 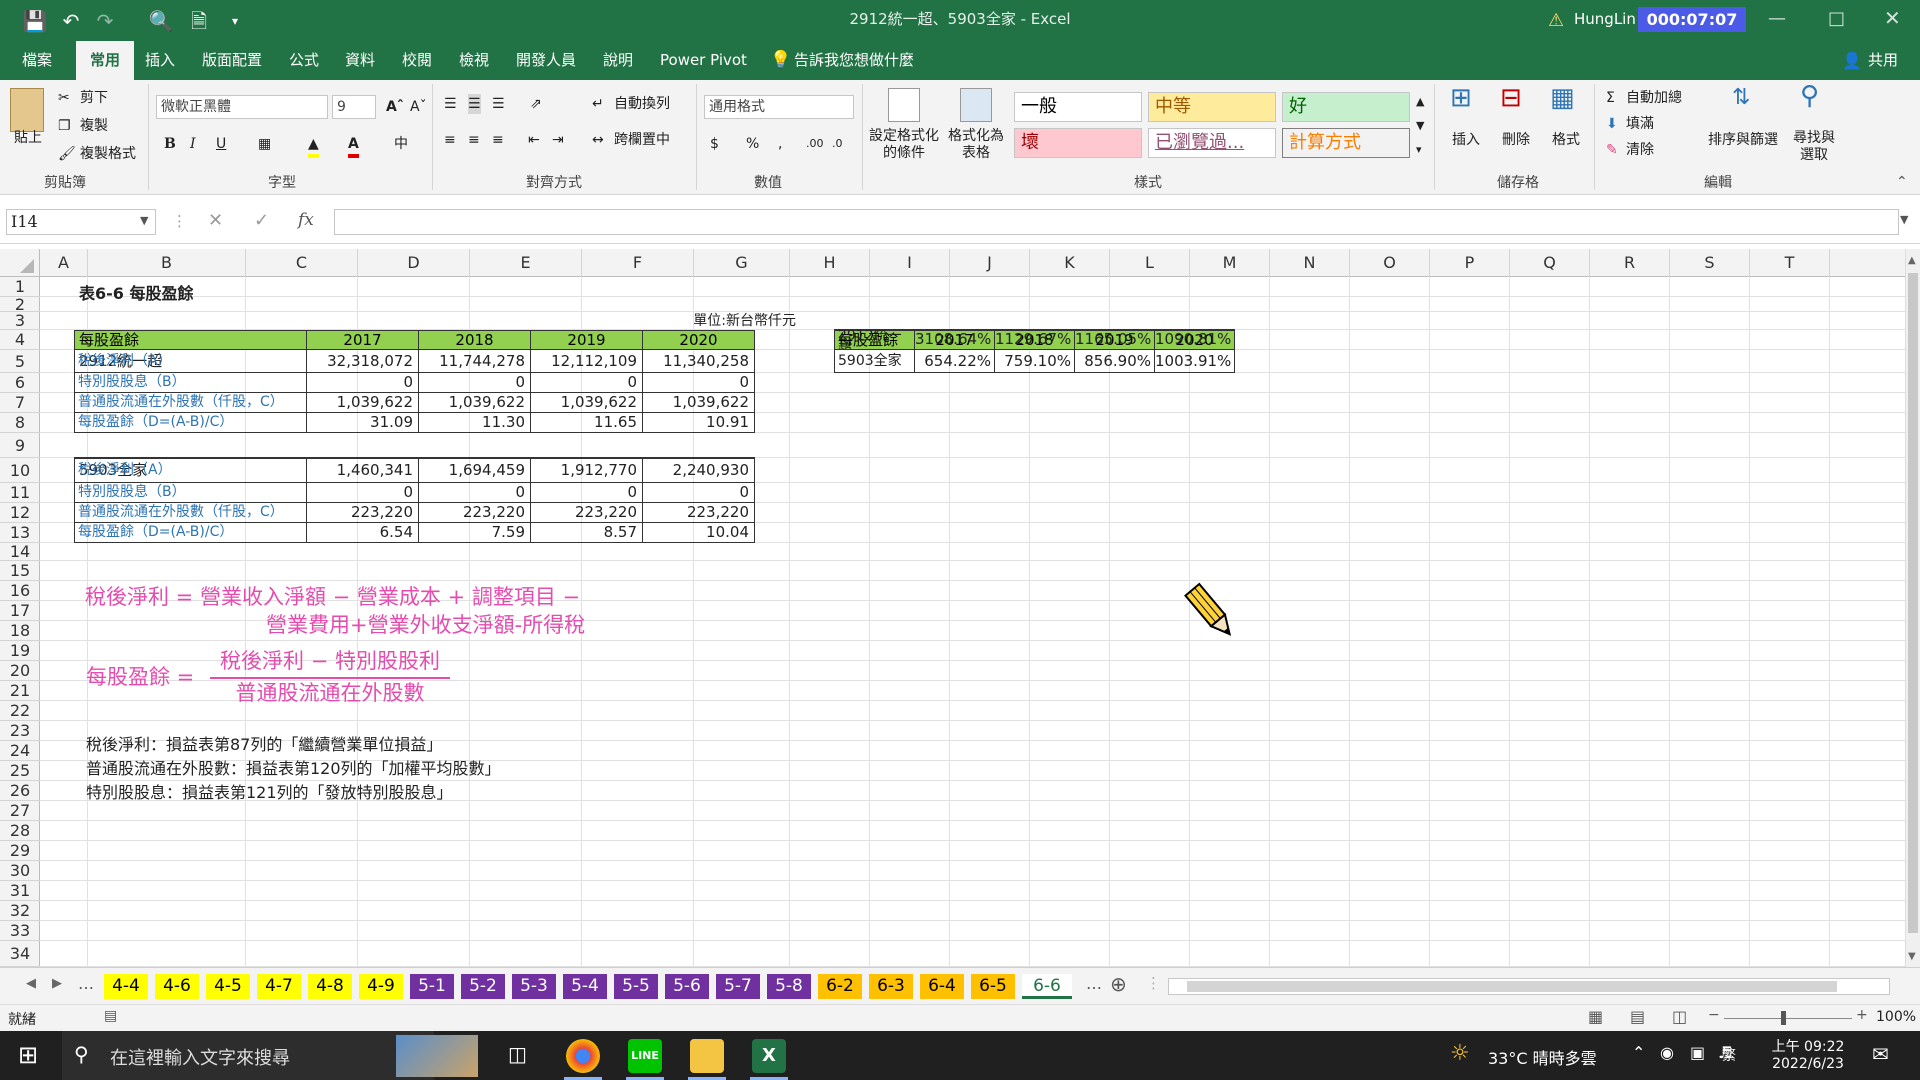 I want to click on row-header-10: 10, so click(x=20, y=470).